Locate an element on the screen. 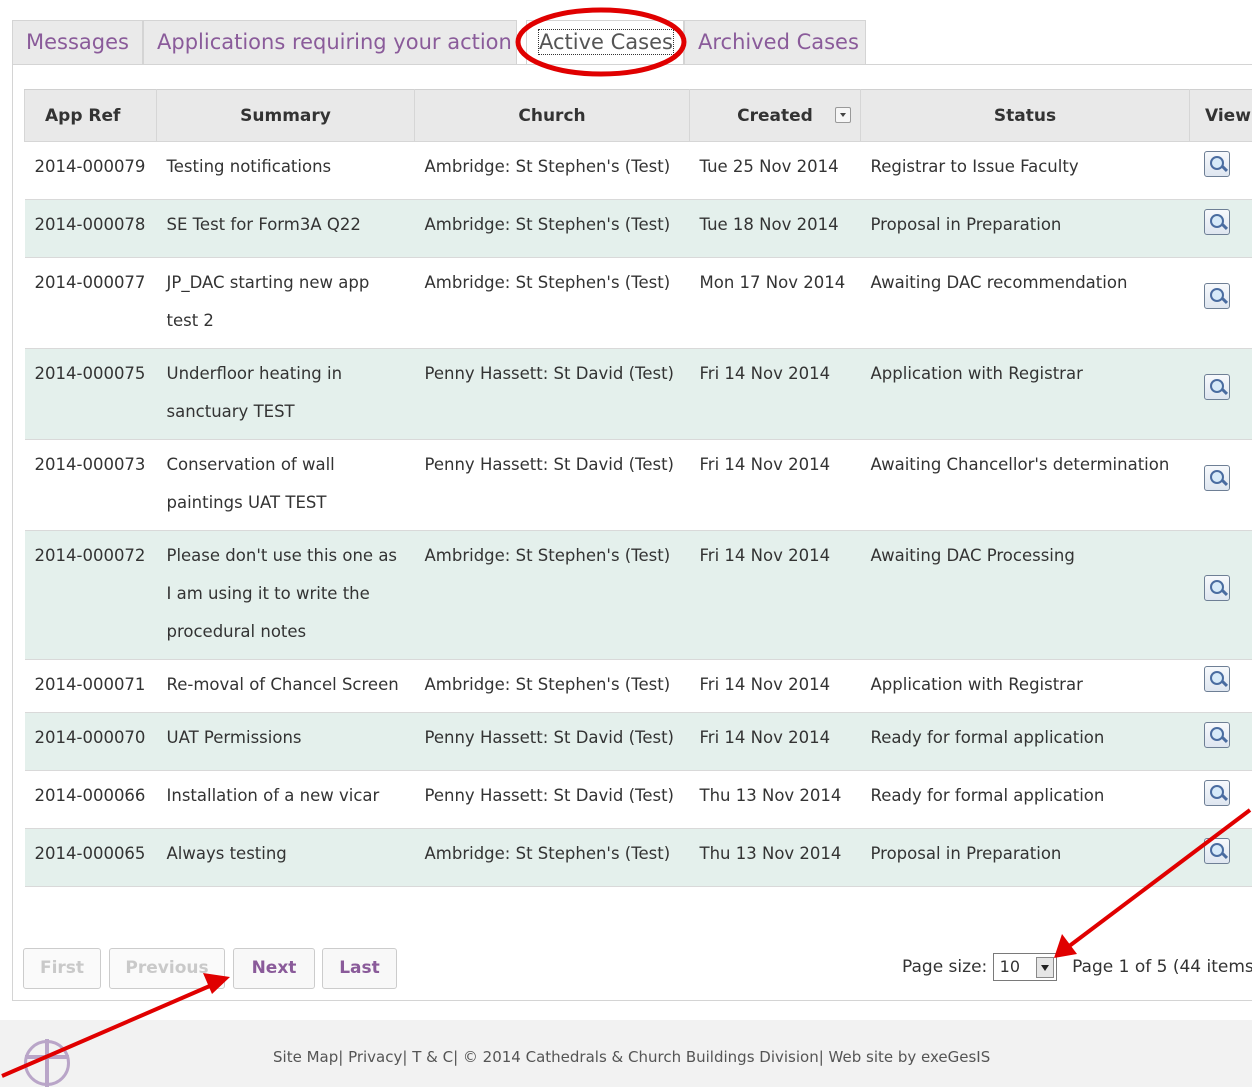 This screenshot has width=1252, height=1087. cell-app-ref: 2014-000065 is located at coordinates (90, 857).